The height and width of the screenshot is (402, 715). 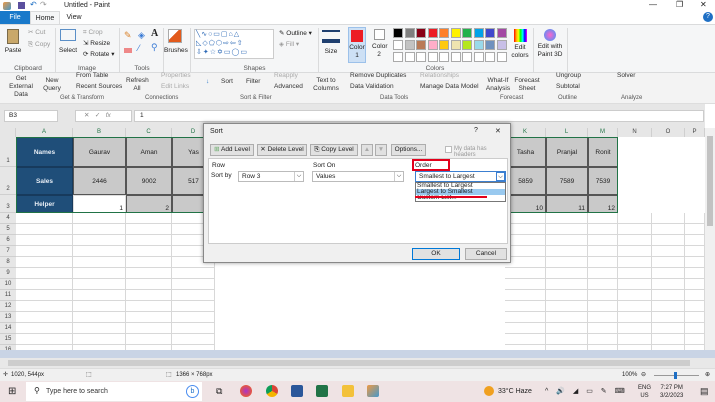 I want to click on row-header: 10, so click(x=8, y=284).